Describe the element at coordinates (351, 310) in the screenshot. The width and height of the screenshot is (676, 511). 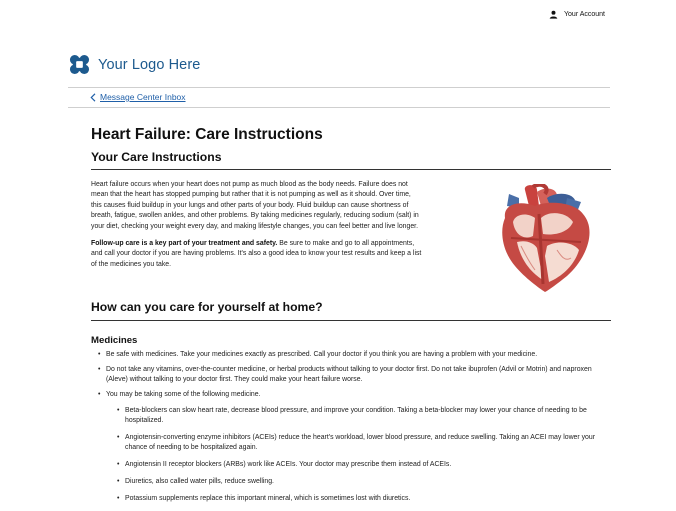
I see `home-care-title: How can you care for yourself at home?` at that location.